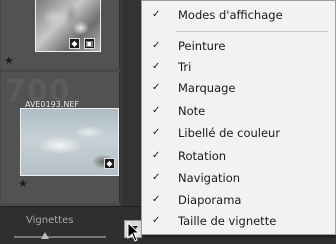 This screenshot has height=244, width=336. I want to click on thumbnail-size-label: Vignettes, so click(50, 220).